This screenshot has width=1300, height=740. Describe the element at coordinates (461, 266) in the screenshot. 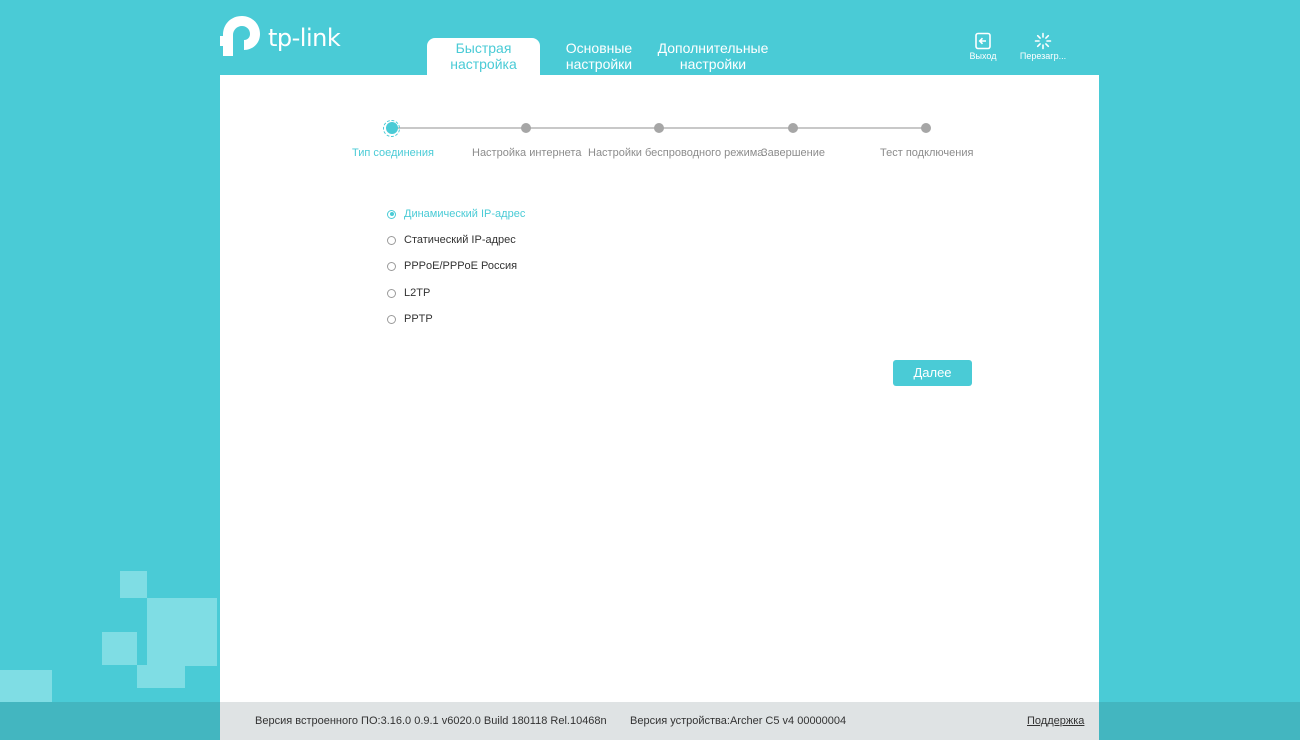

I see `radio-label: PPPoE/PPPoE Россия` at that location.